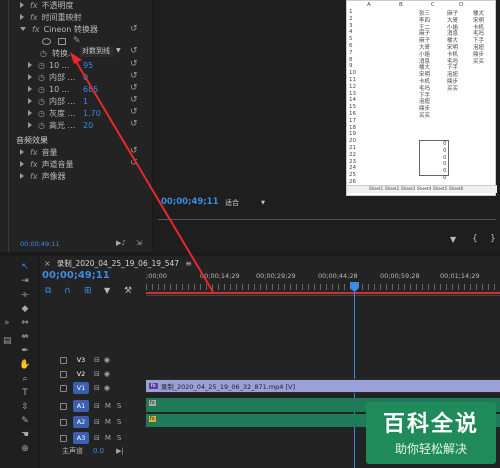 This screenshot has width=500, height=468. What do you see at coordinates (142, 172) in the screenshot?
I see `annotation-arrow` at bounding box center [142, 172].